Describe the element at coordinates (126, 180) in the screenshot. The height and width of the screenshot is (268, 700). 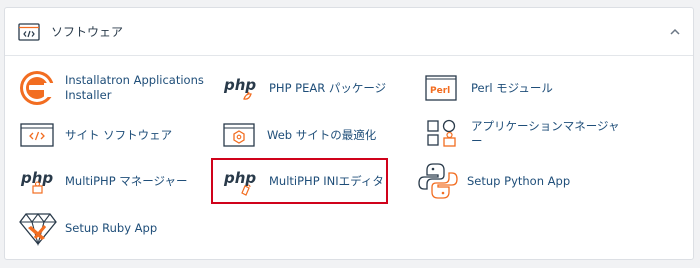
I see `item-label: MultiPHP マネージャー` at that location.